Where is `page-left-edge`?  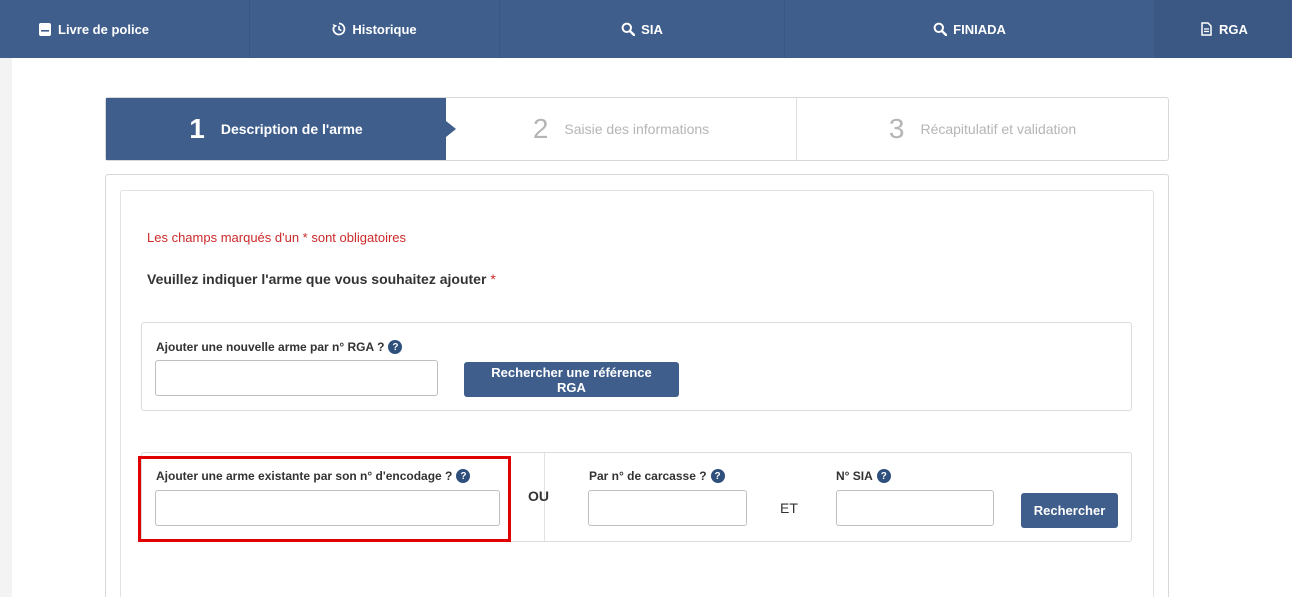 page-left-edge is located at coordinates (6, 327).